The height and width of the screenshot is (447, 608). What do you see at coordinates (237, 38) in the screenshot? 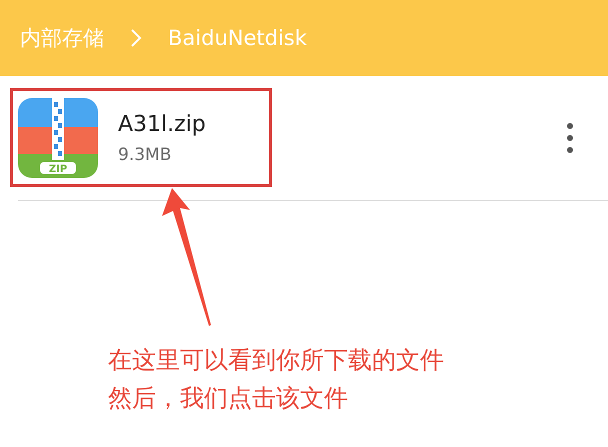
I see `breadcrumb-item: BaiduNetdisk` at bounding box center [237, 38].